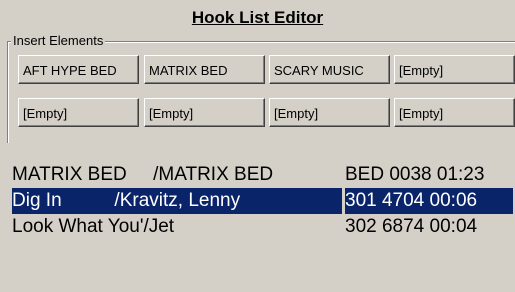 This screenshot has height=292, width=515. What do you see at coordinates (78, 112) in the screenshot?
I see `insert-slot-5: [Empty]` at bounding box center [78, 112].